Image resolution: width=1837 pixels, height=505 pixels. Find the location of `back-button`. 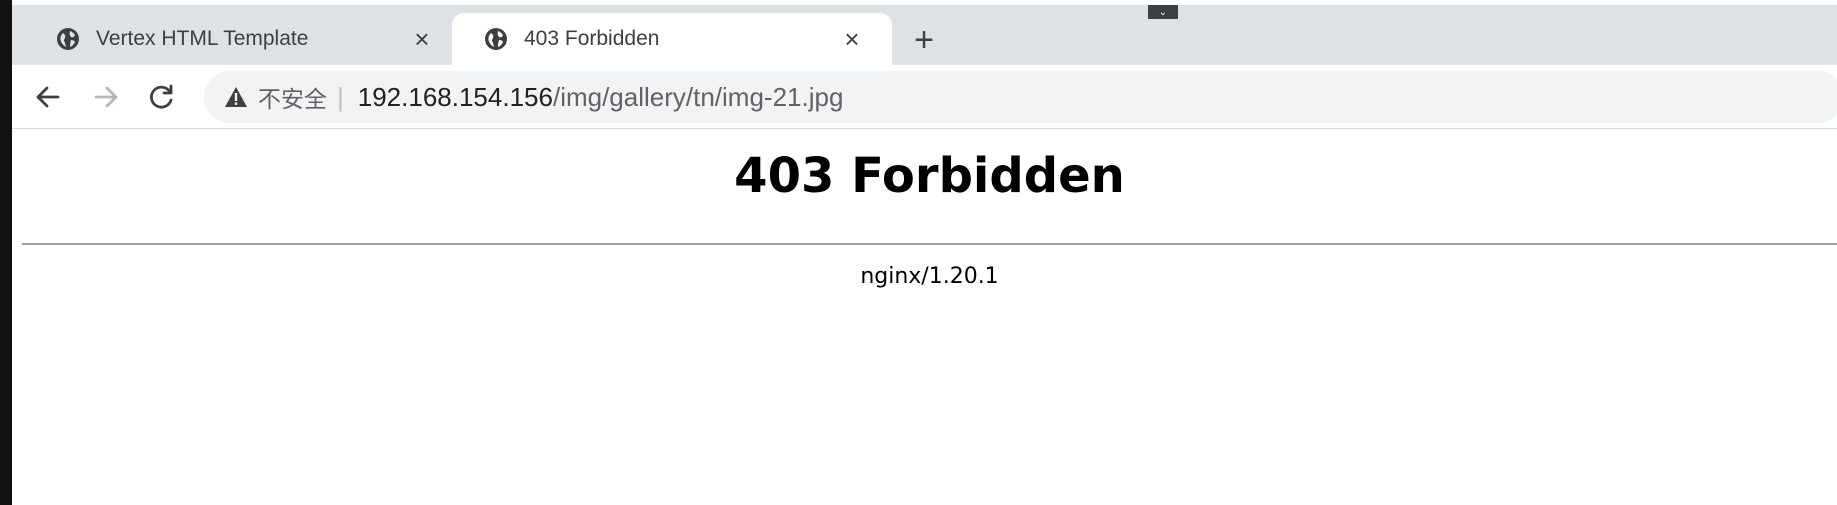

back-button is located at coordinates (48, 97).